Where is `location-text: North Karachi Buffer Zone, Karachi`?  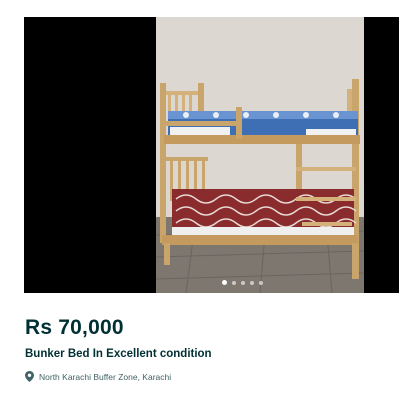
location-text: North Karachi Buffer Zone, Karachi is located at coordinates (105, 376).